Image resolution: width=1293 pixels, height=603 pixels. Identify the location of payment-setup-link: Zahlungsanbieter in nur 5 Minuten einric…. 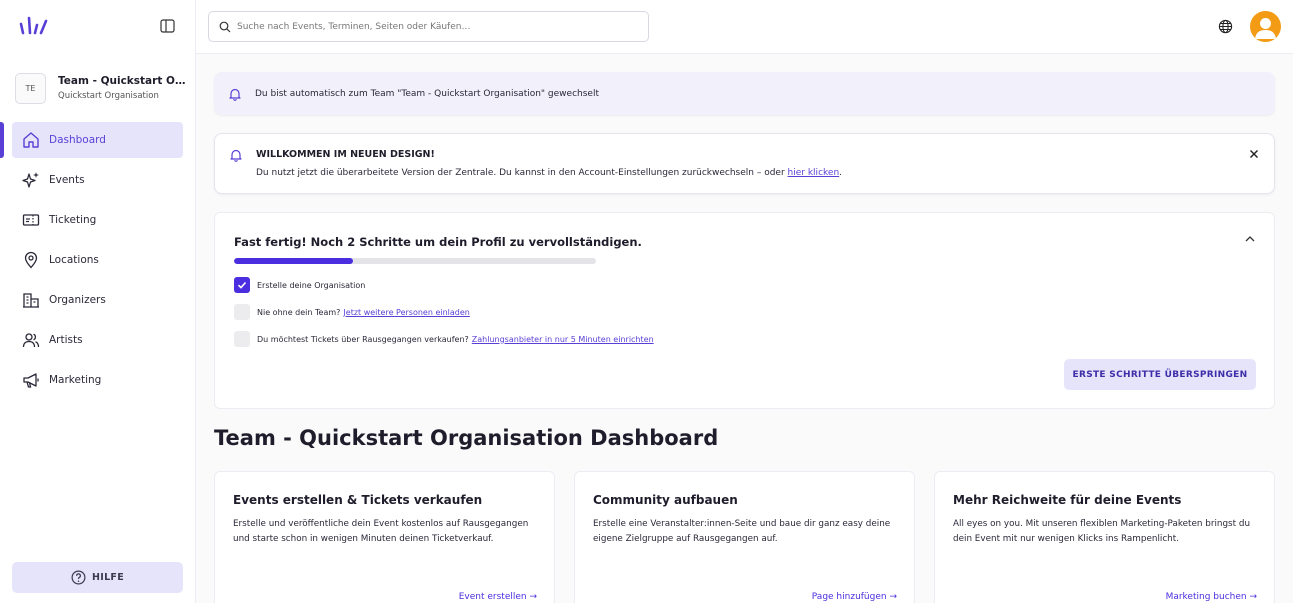
(563, 339).